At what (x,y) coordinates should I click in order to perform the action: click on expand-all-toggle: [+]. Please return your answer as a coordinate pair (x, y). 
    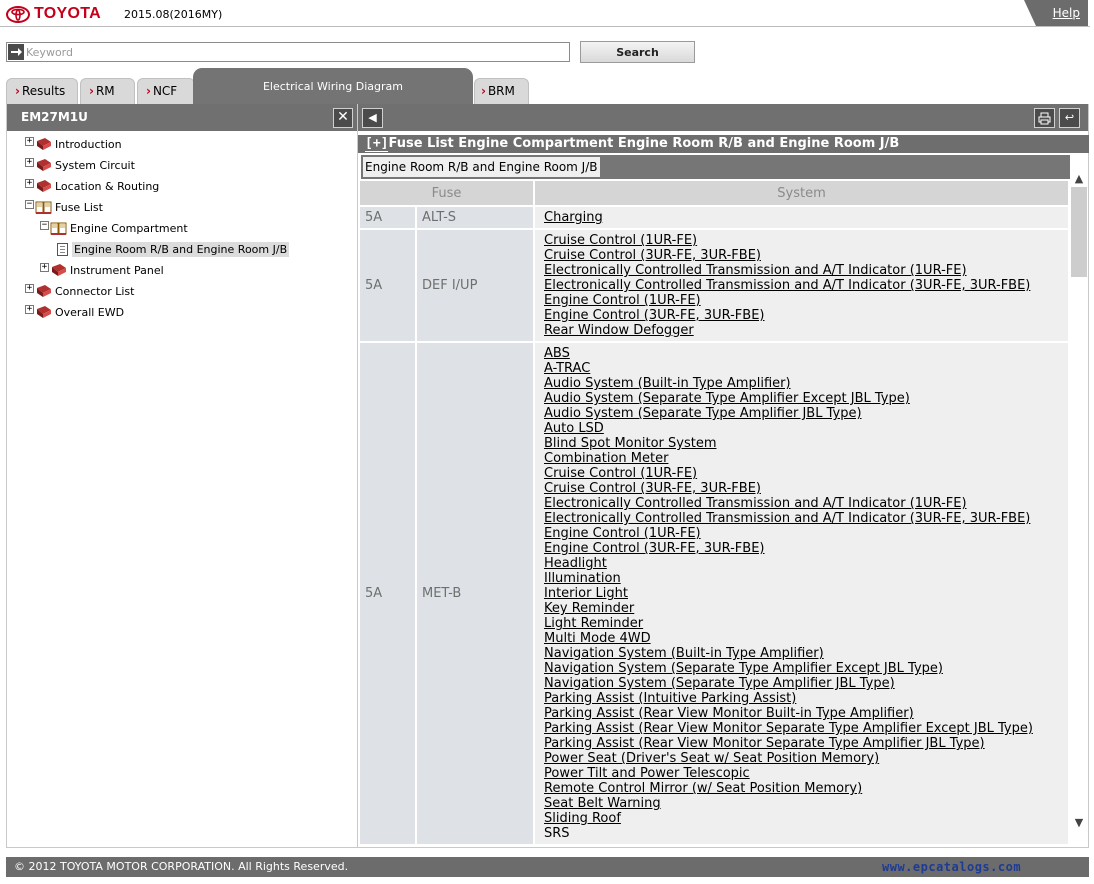
    Looking at the image, I should click on (377, 144).